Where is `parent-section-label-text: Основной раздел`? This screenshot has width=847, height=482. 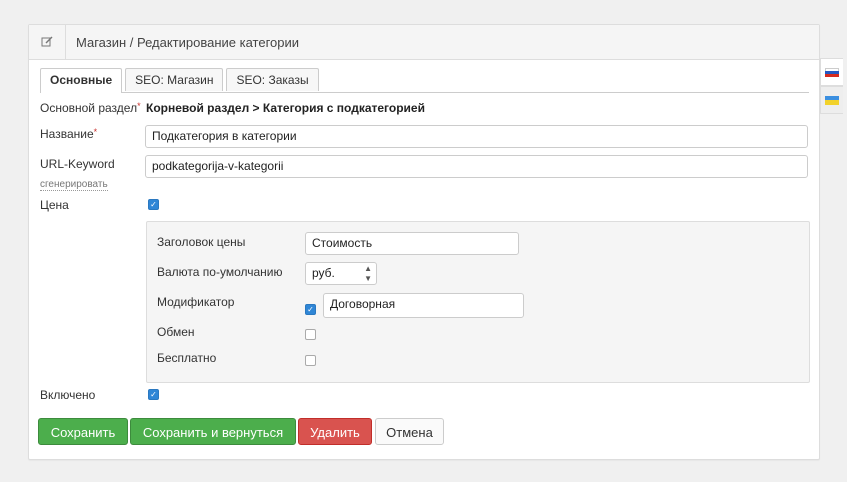
parent-section-label-text: Основной раздел is located at coordinates (89, 108).